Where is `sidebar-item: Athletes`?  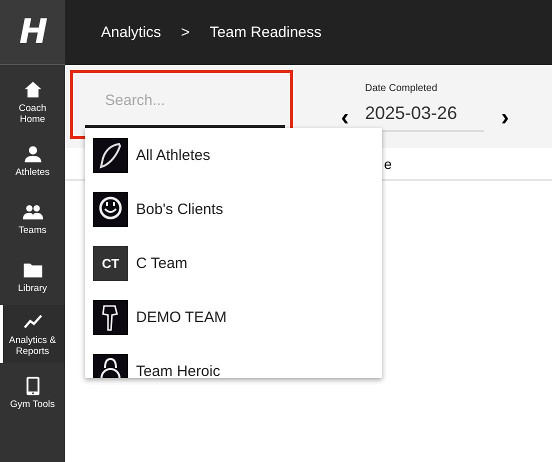 sidebar-item: Athletes is located at coordinates (32, 160).